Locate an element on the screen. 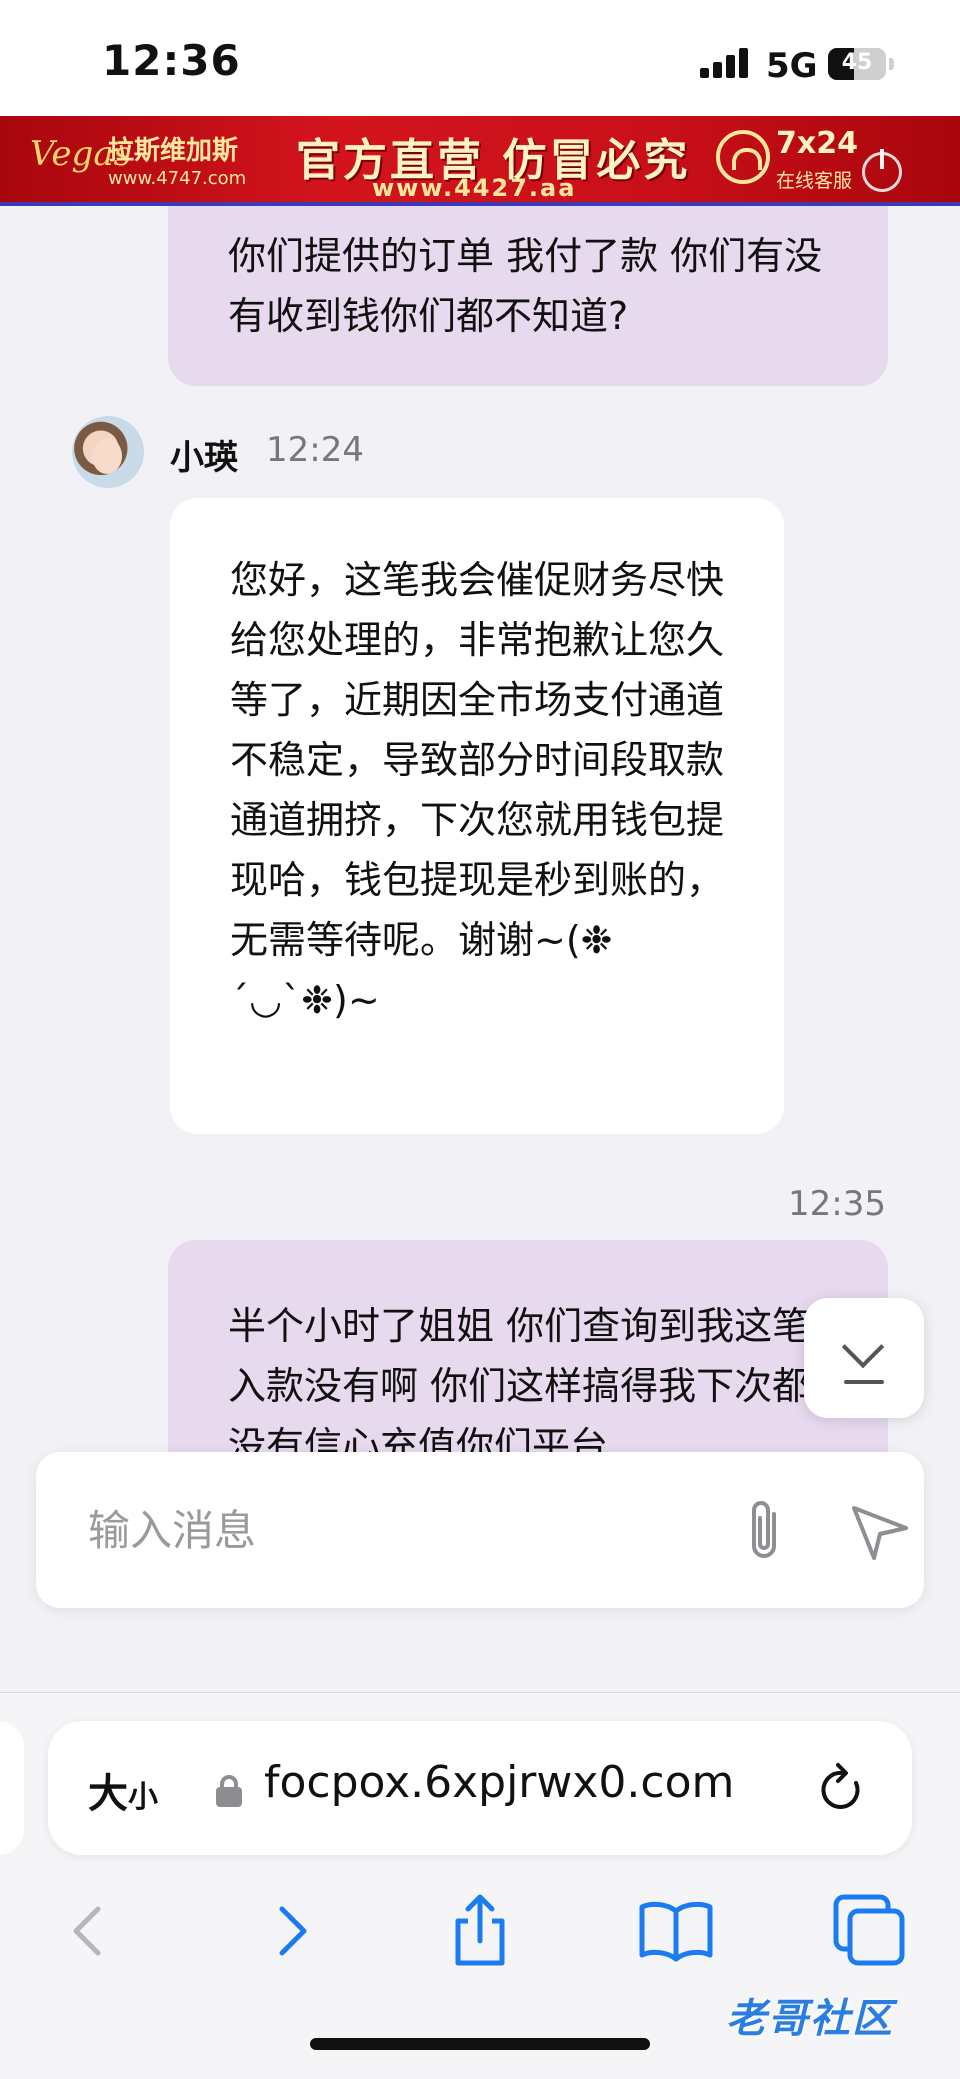  forward-button is located at coordinates (290, 1931).